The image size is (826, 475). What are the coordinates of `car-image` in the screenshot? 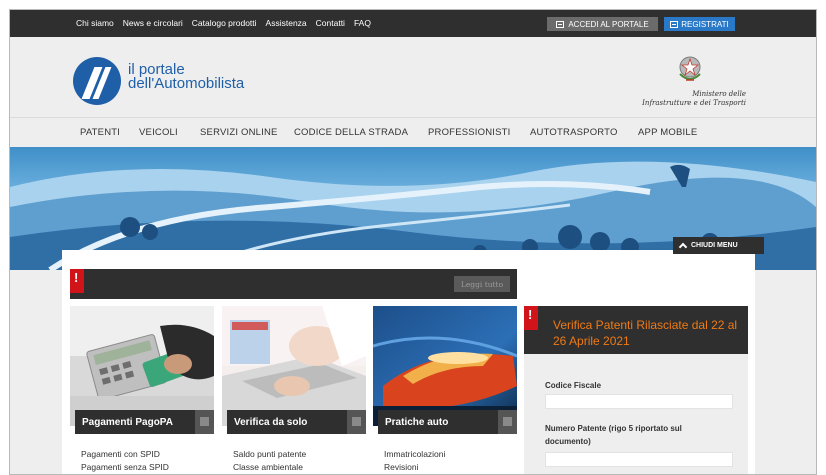 It's located at (445, 366).